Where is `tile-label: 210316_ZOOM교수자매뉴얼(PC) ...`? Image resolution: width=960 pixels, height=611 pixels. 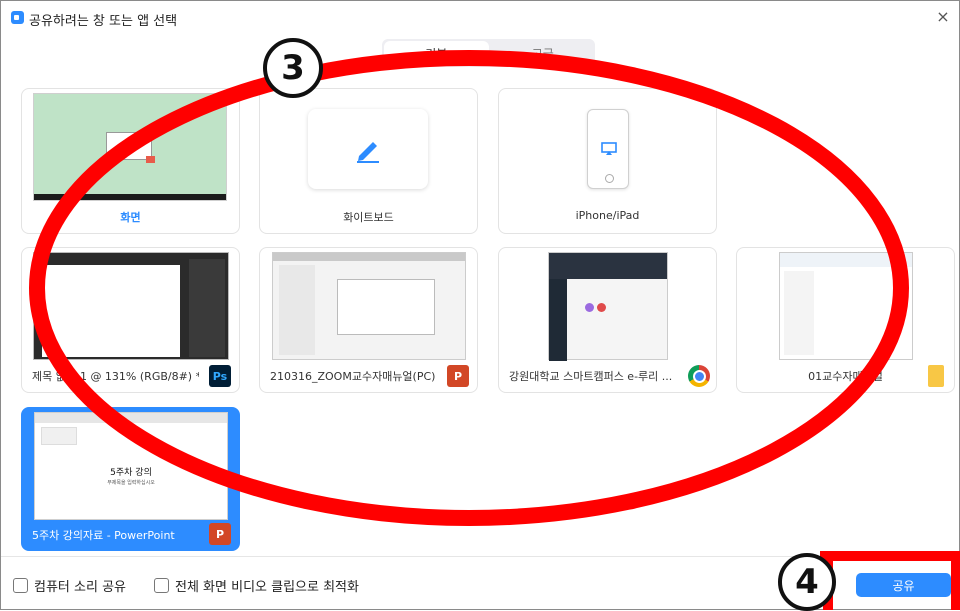
tile-label: 210316_ZOOM교수자매뉴얼(PC) ... is located at coordinates (353, 376).